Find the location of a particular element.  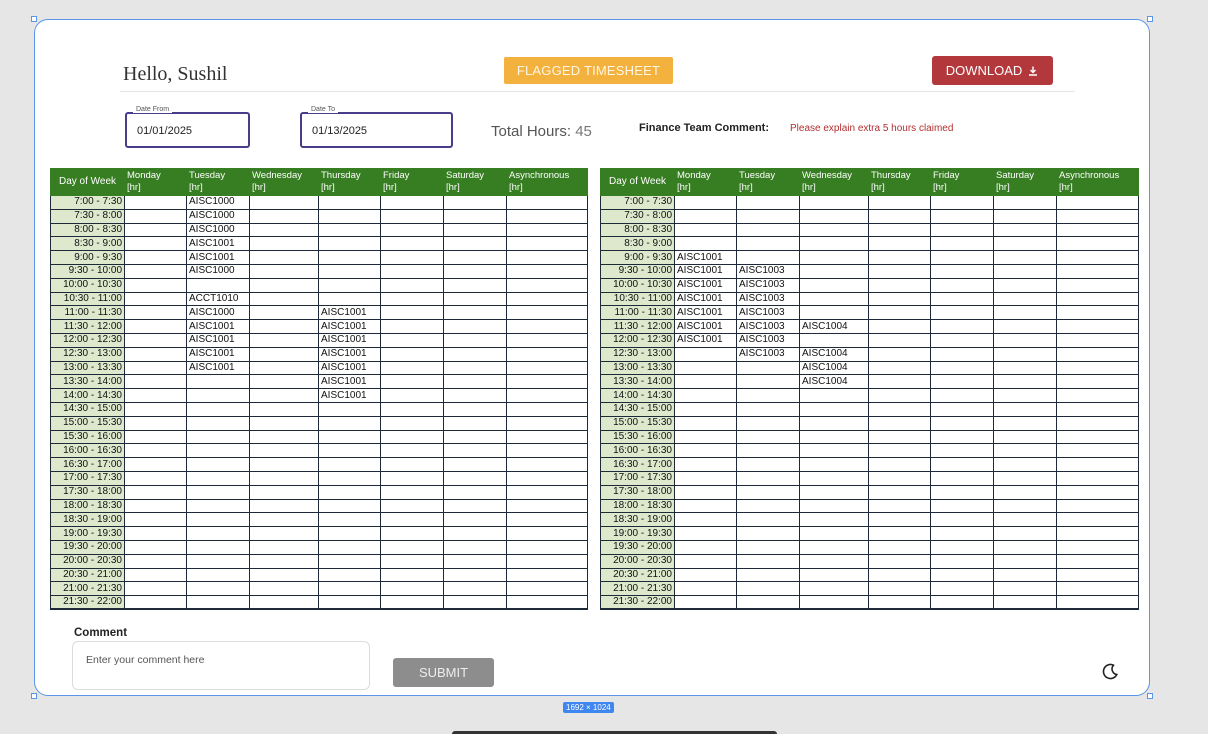

timesheet-cell: AISC1000 is located at coordinates (218, 271).